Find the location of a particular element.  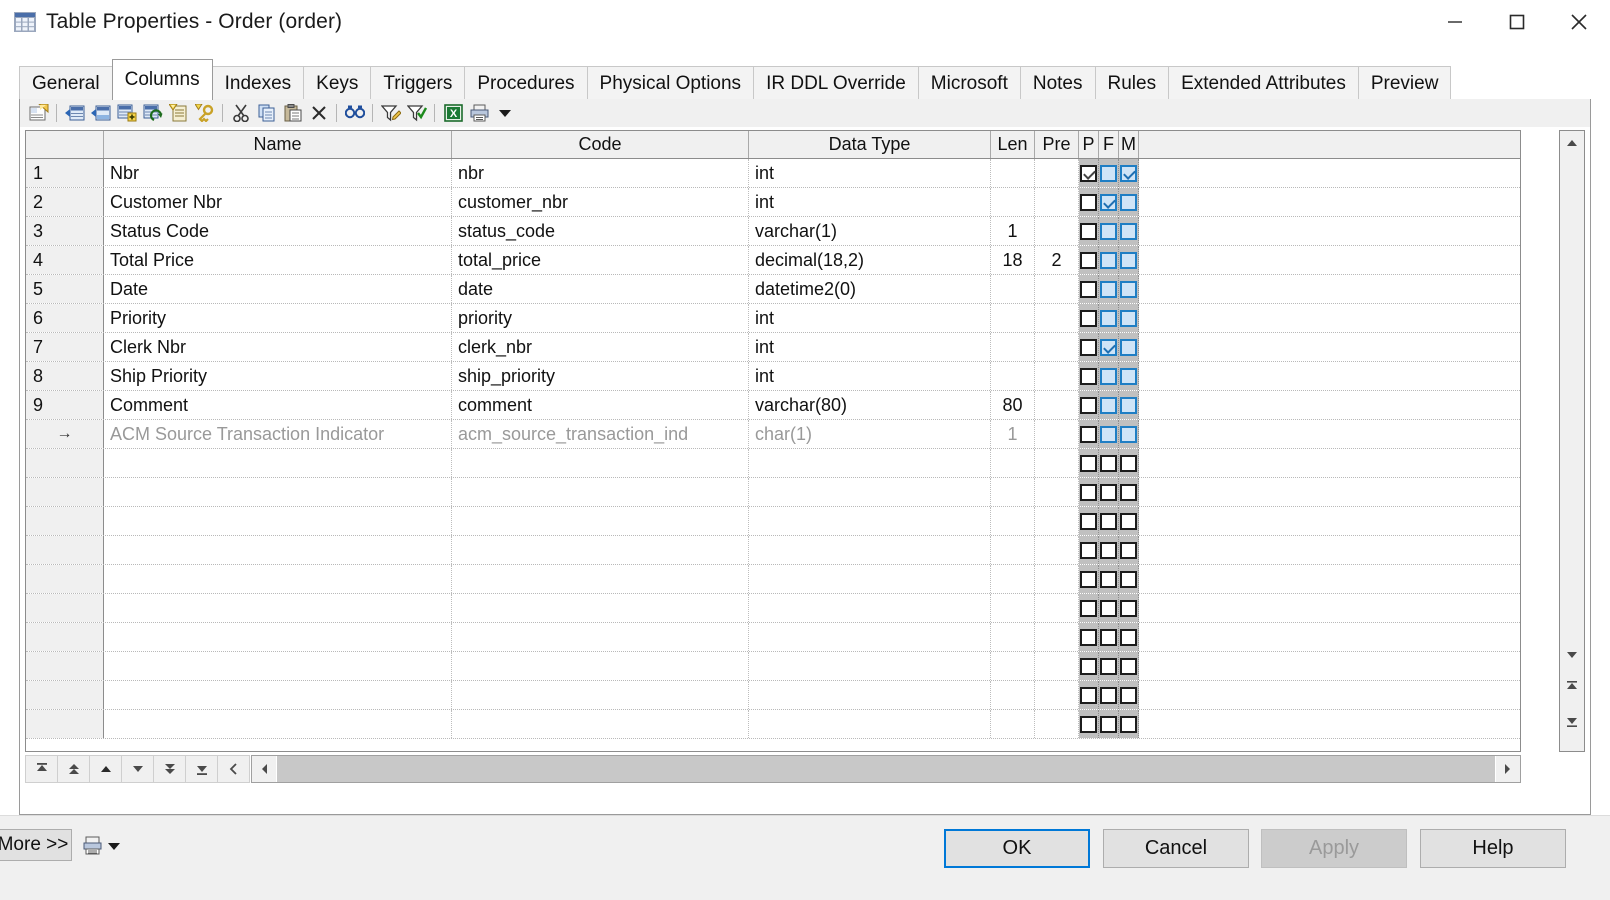

tab-general: General is located at coordinates (66, 83).